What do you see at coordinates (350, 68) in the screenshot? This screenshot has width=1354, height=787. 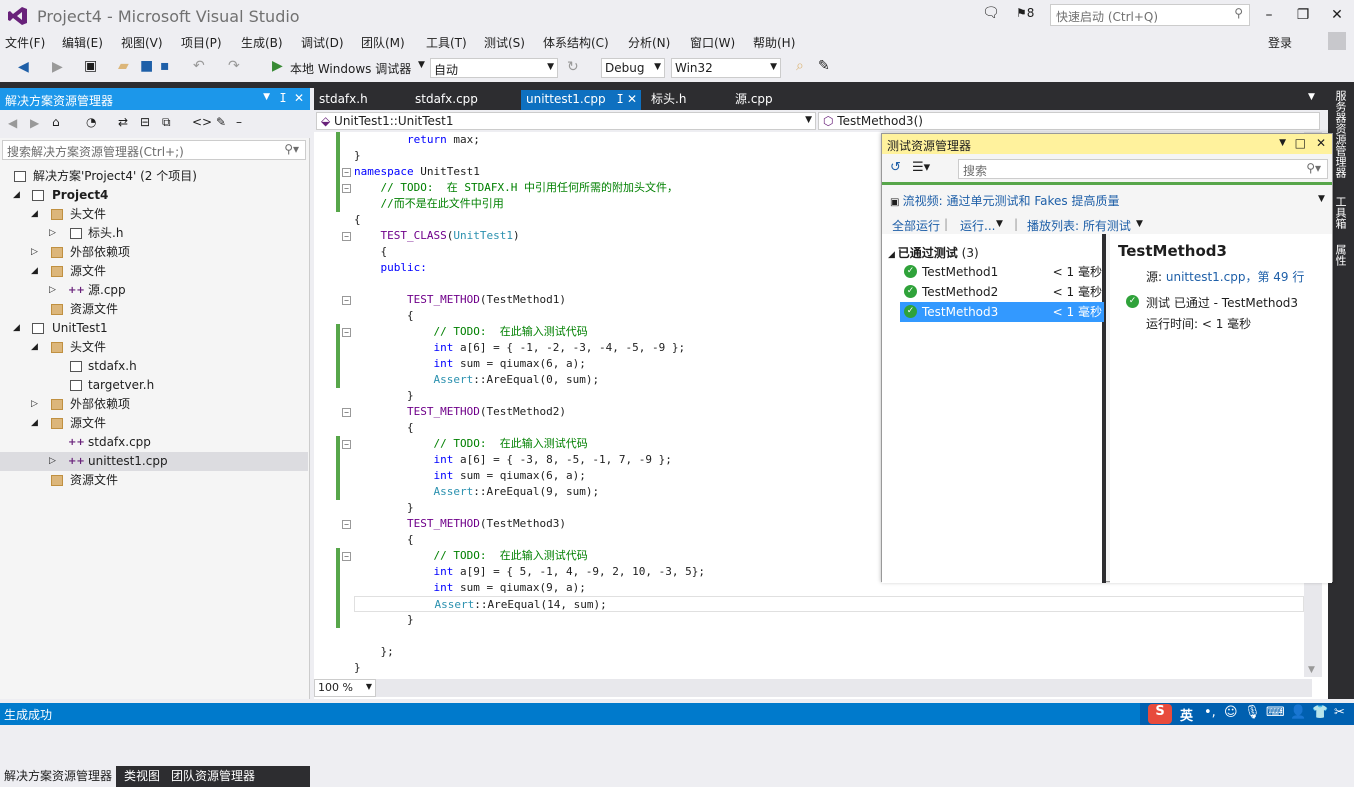 I see `run-target-button: 本地 Windows 调试器` at bounding box center [350, 68].